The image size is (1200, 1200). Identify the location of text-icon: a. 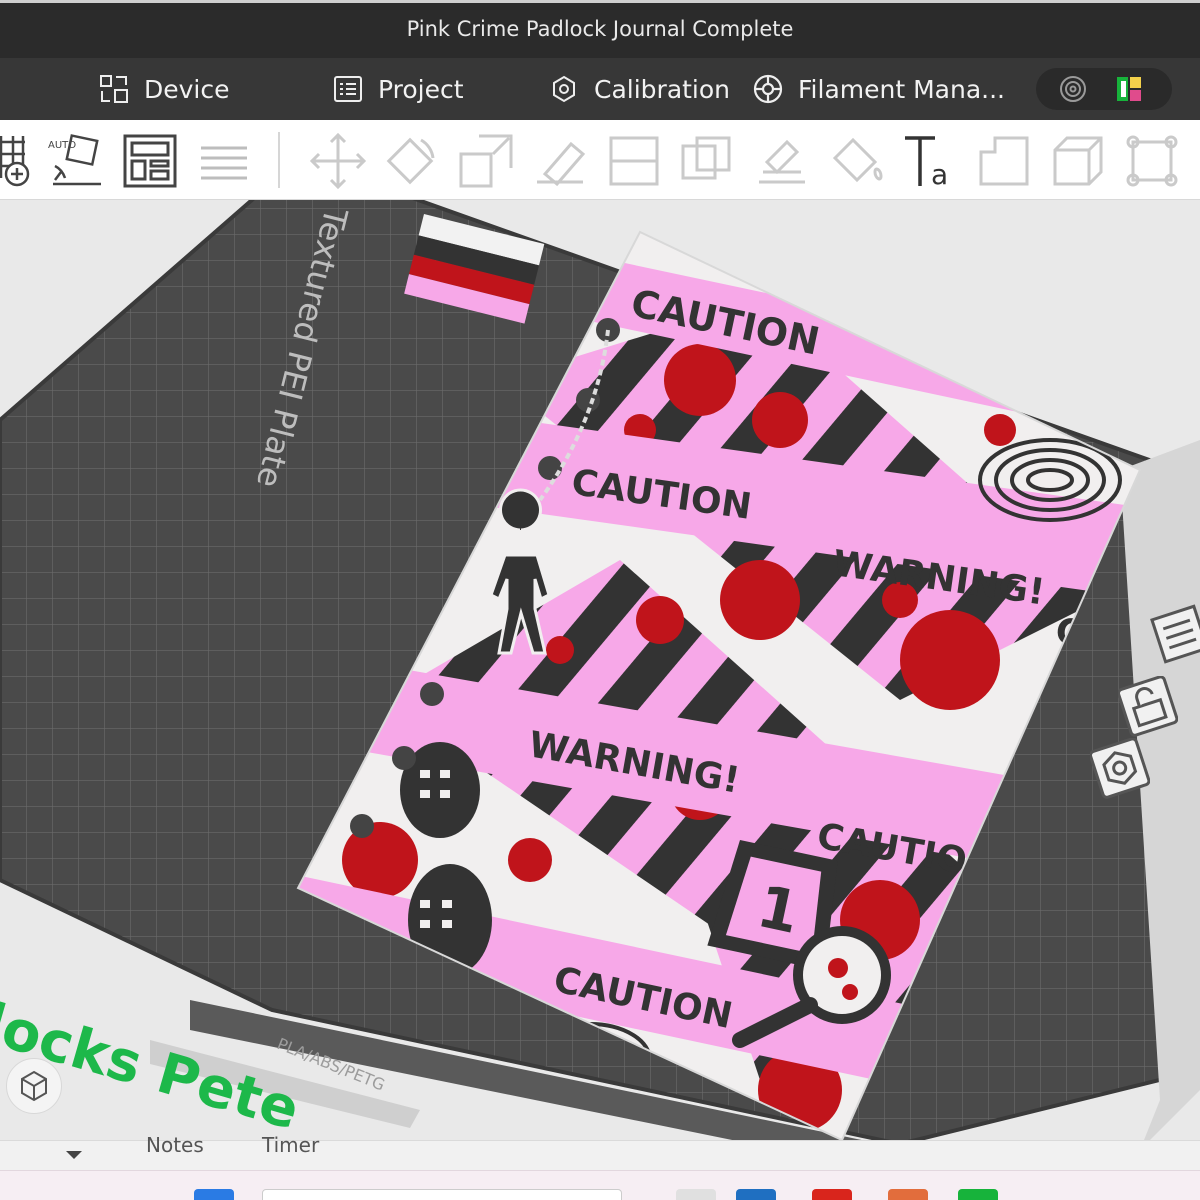
(926, 163).